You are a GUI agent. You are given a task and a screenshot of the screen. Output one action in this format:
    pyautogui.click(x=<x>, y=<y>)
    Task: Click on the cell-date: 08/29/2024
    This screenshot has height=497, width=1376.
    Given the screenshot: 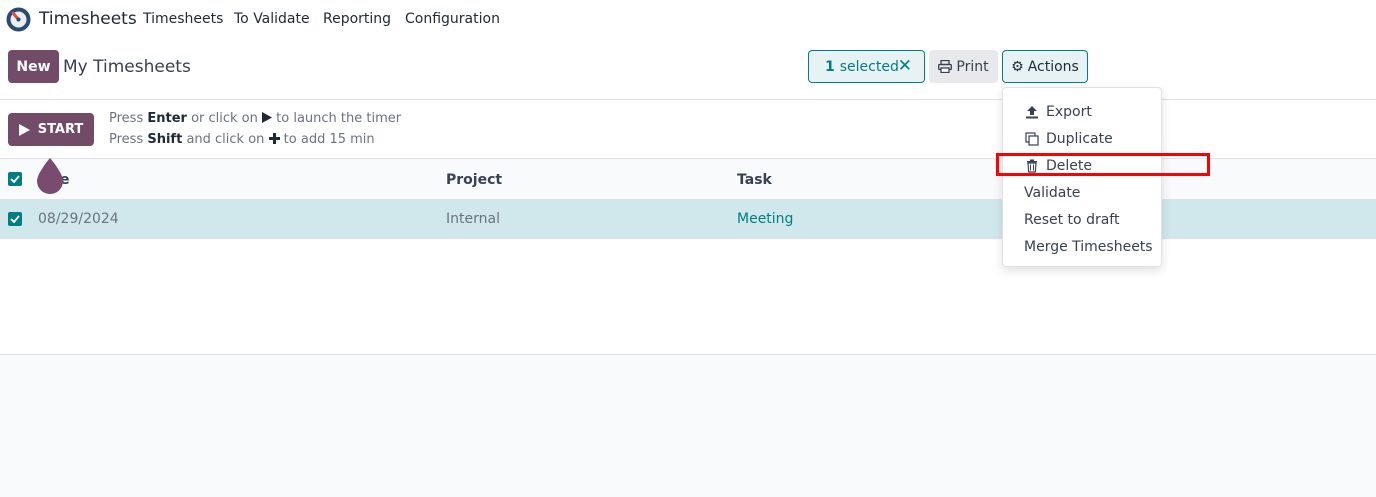 What is the action you would take?
    pyautogui.click(x=78, y=219)
    